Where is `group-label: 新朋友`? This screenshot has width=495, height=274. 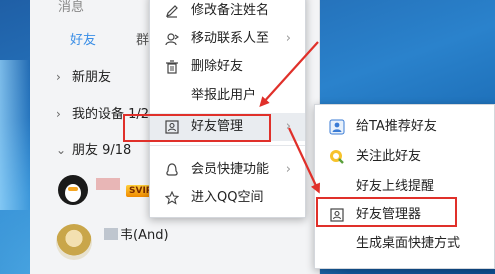 group-label: 新朋友 is located at coordinates (92, 77).